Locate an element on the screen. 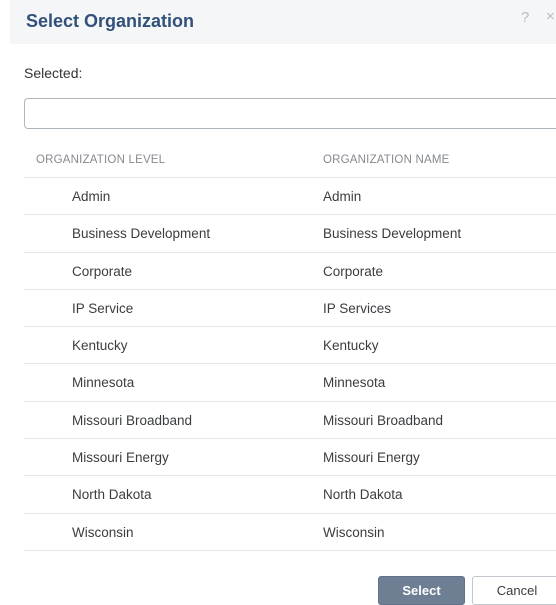  select-button: Select is located at coordinates (421, 590).